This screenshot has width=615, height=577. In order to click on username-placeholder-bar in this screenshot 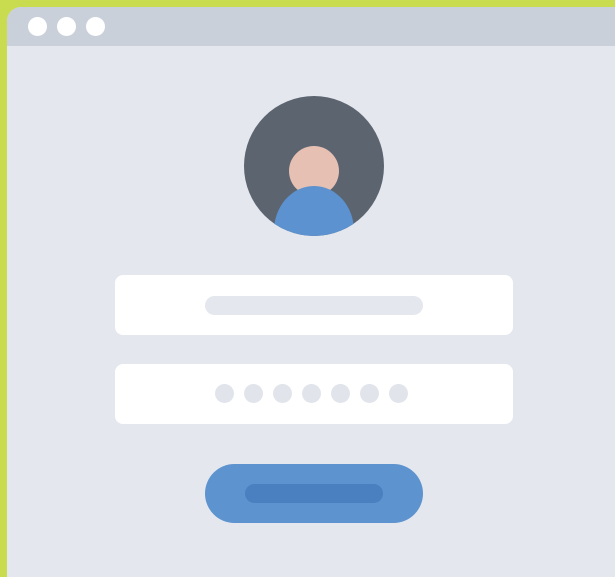, I will do `click(314, 305)`.